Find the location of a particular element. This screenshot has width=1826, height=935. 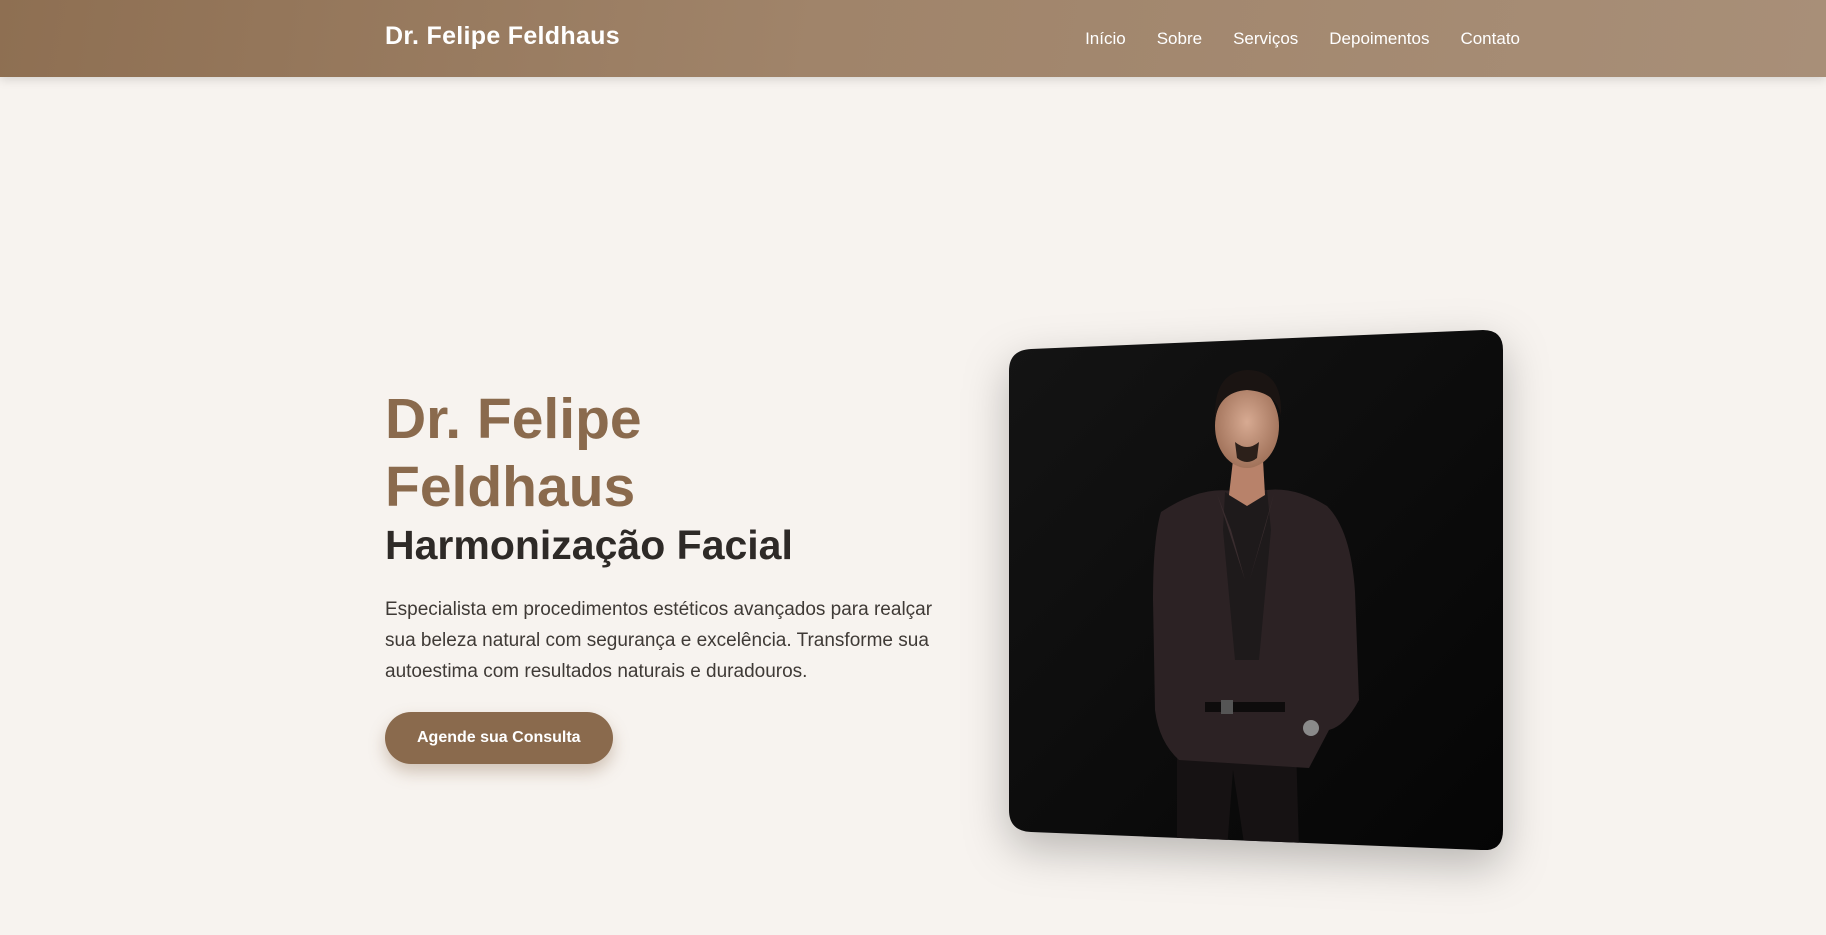

nav-link-servicos: Serviços is located at coordinates (1265, 39).